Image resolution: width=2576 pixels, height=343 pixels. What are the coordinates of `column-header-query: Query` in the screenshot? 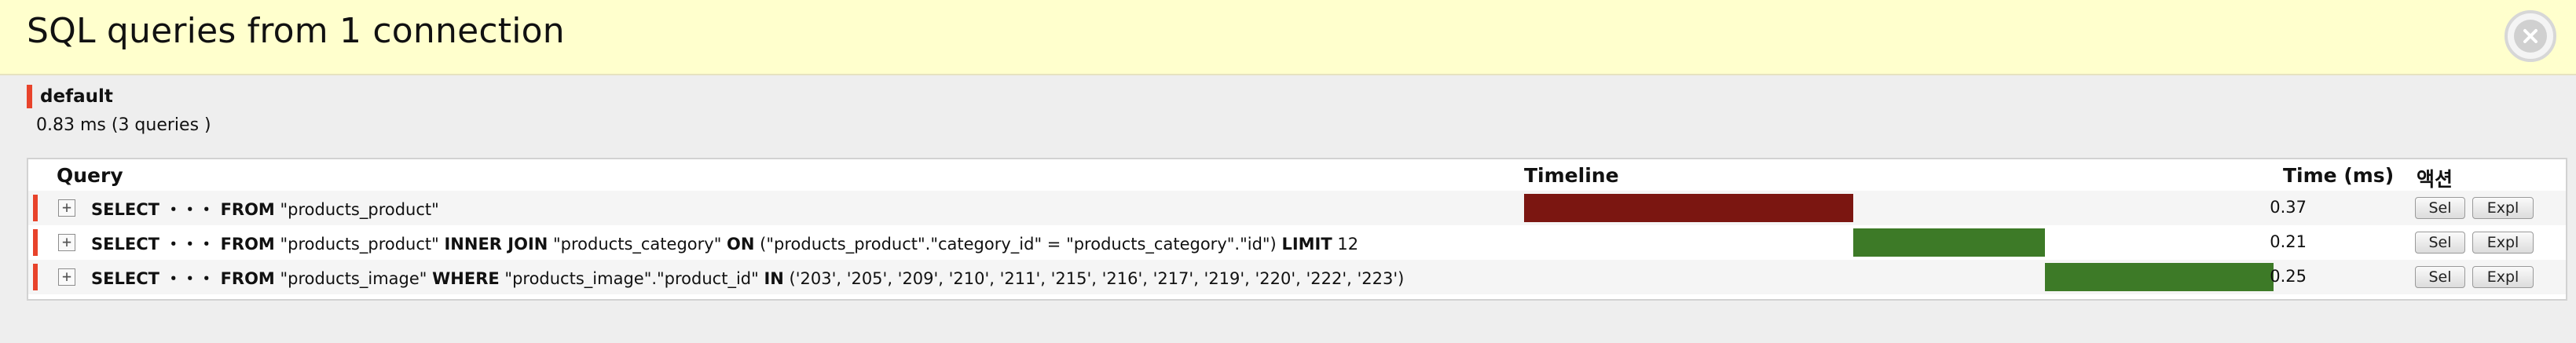 It's located at (90, 175).